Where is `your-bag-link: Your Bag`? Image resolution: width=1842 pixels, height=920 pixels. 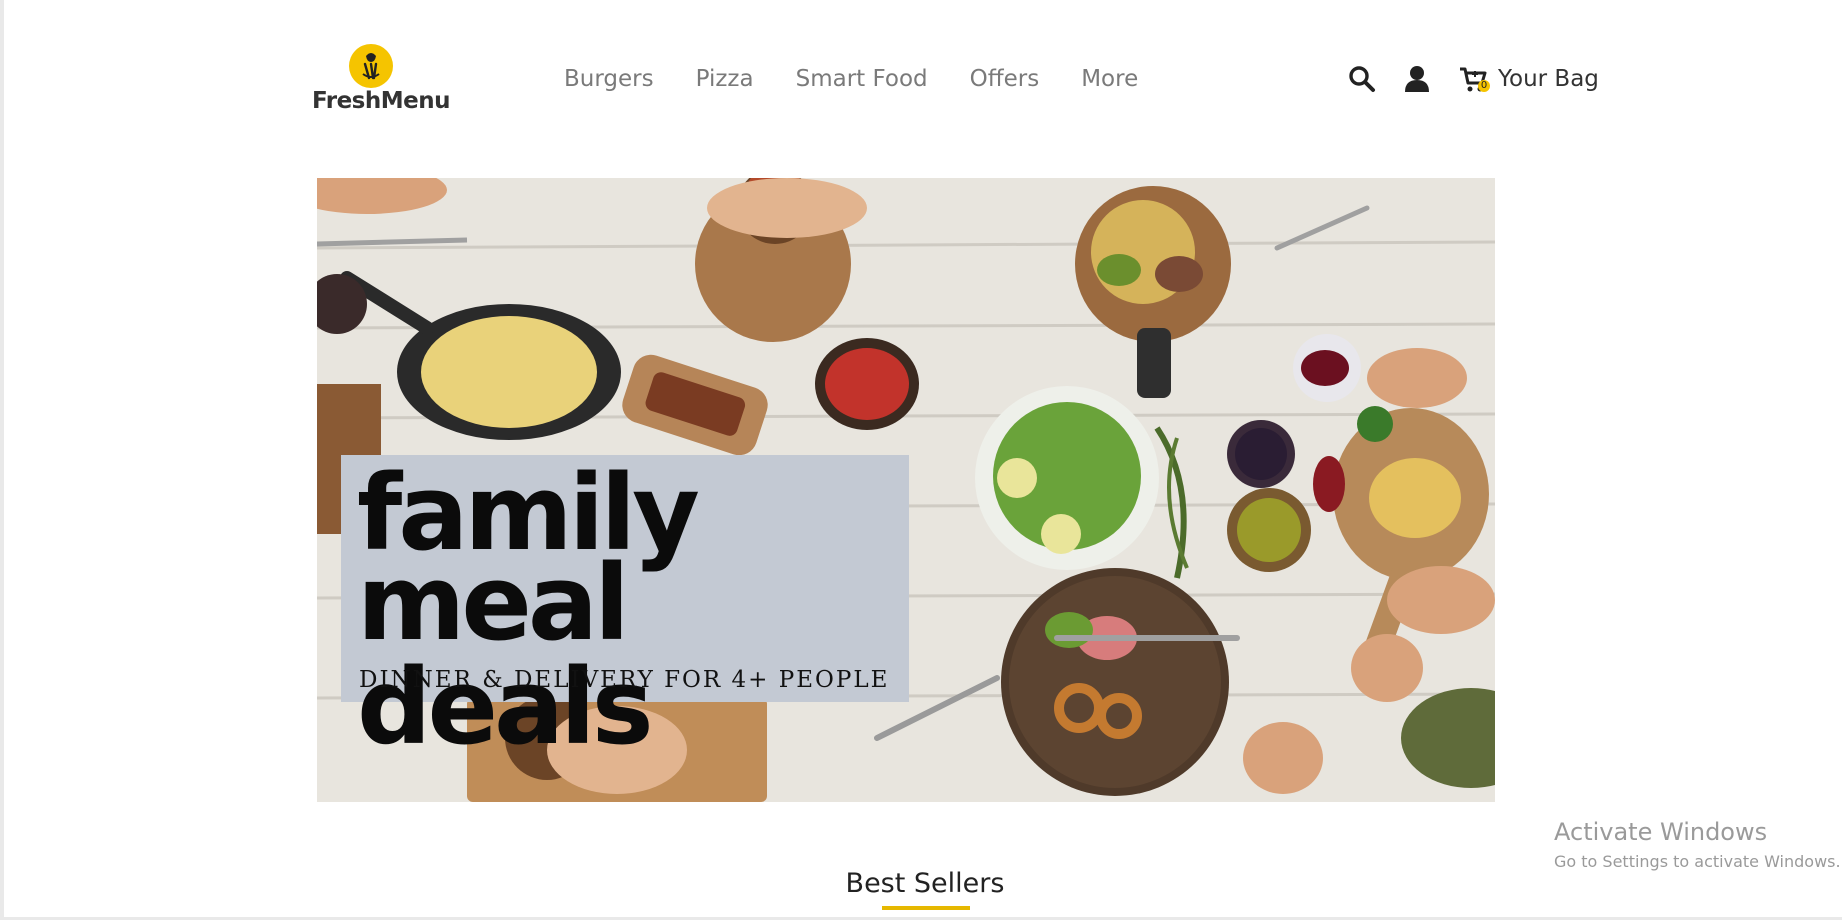 your-bag-link: Your Bag is located at coordinates (1548, 79).